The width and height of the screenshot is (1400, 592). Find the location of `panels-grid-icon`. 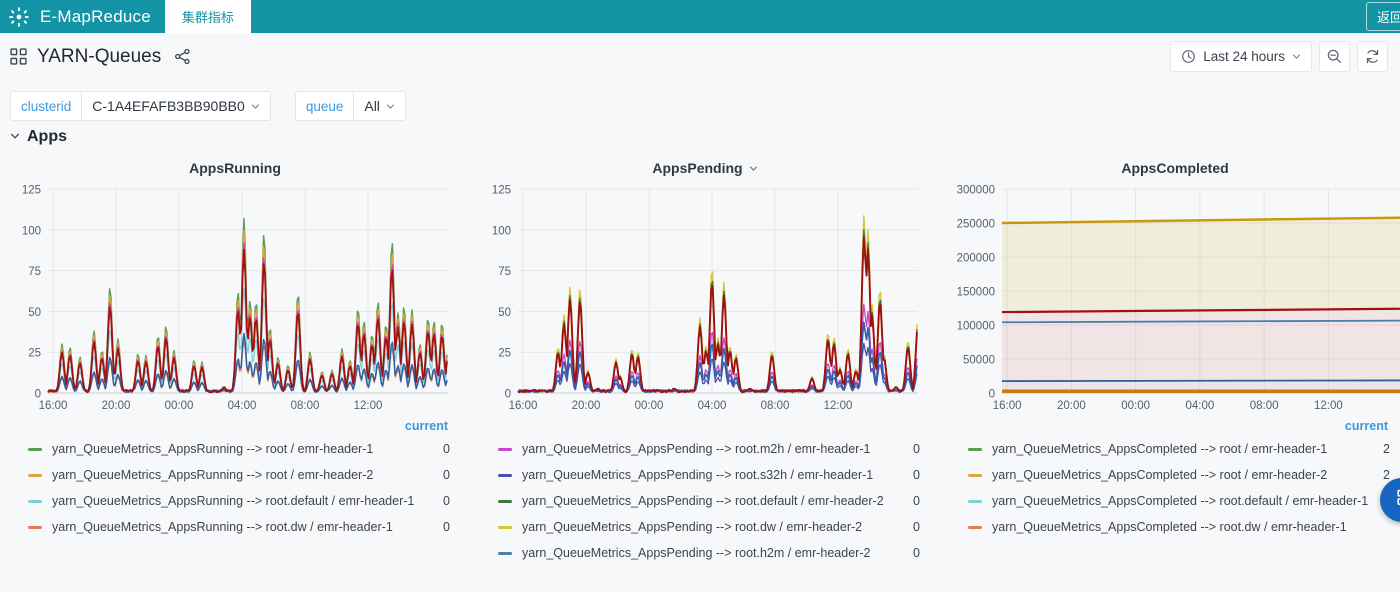

panels-grid-icon is located at coordinates (1396, 500).